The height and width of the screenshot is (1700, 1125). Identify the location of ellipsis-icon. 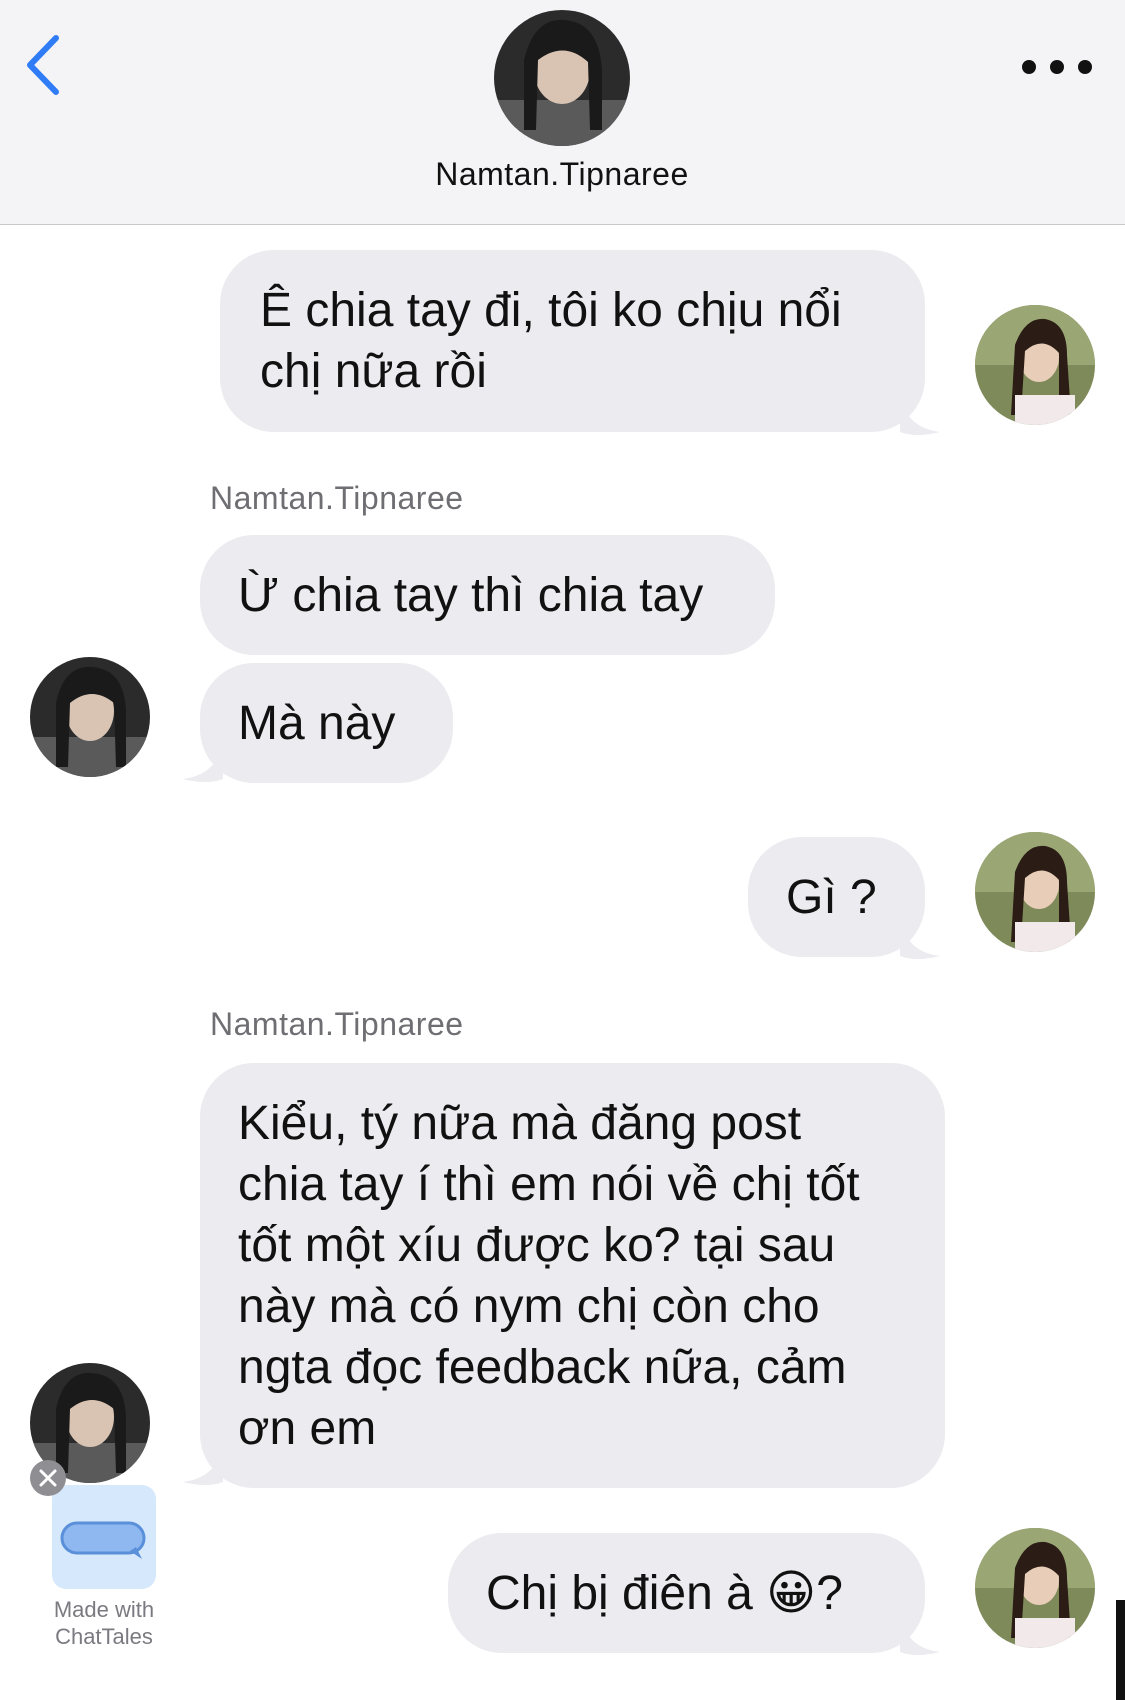
(1065, 67).